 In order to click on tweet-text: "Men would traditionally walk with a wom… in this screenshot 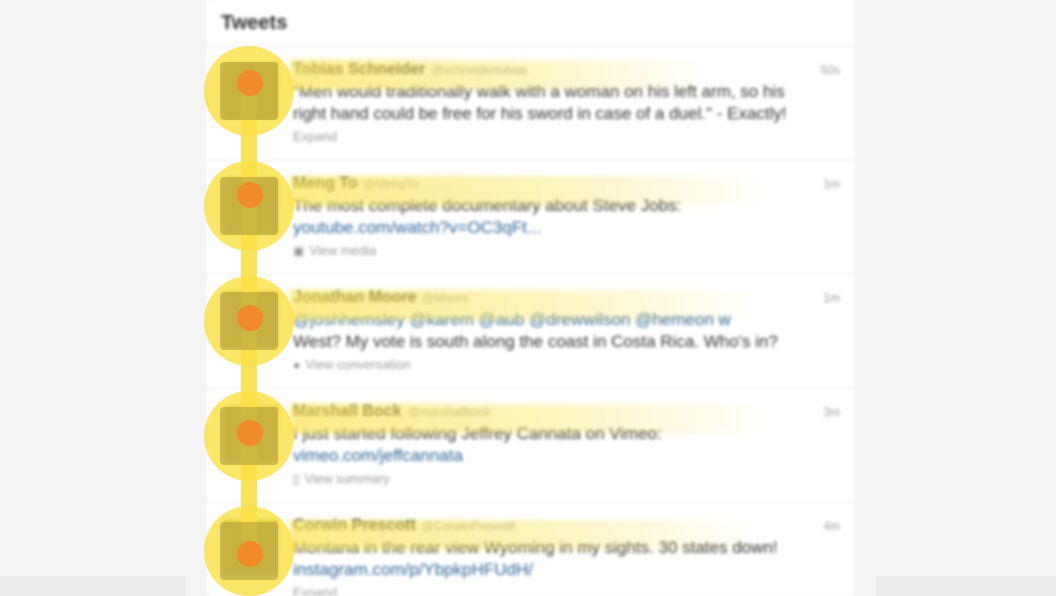, I will do `click(540, 102)`.